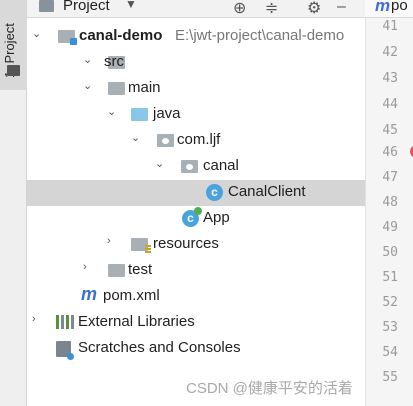 The image size is (413, 406). What do you see at coordinates (390, 352) in the screenshot?
I see `line-number: 54` at bounding box center [390, 352].